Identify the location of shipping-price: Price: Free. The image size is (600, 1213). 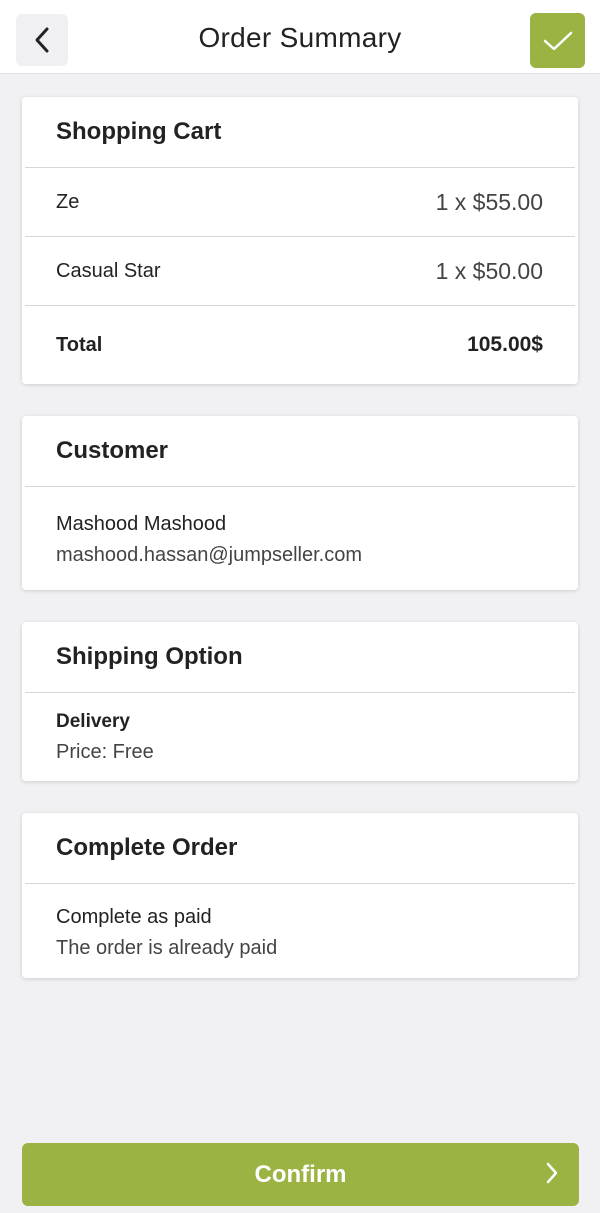
(105, 752).